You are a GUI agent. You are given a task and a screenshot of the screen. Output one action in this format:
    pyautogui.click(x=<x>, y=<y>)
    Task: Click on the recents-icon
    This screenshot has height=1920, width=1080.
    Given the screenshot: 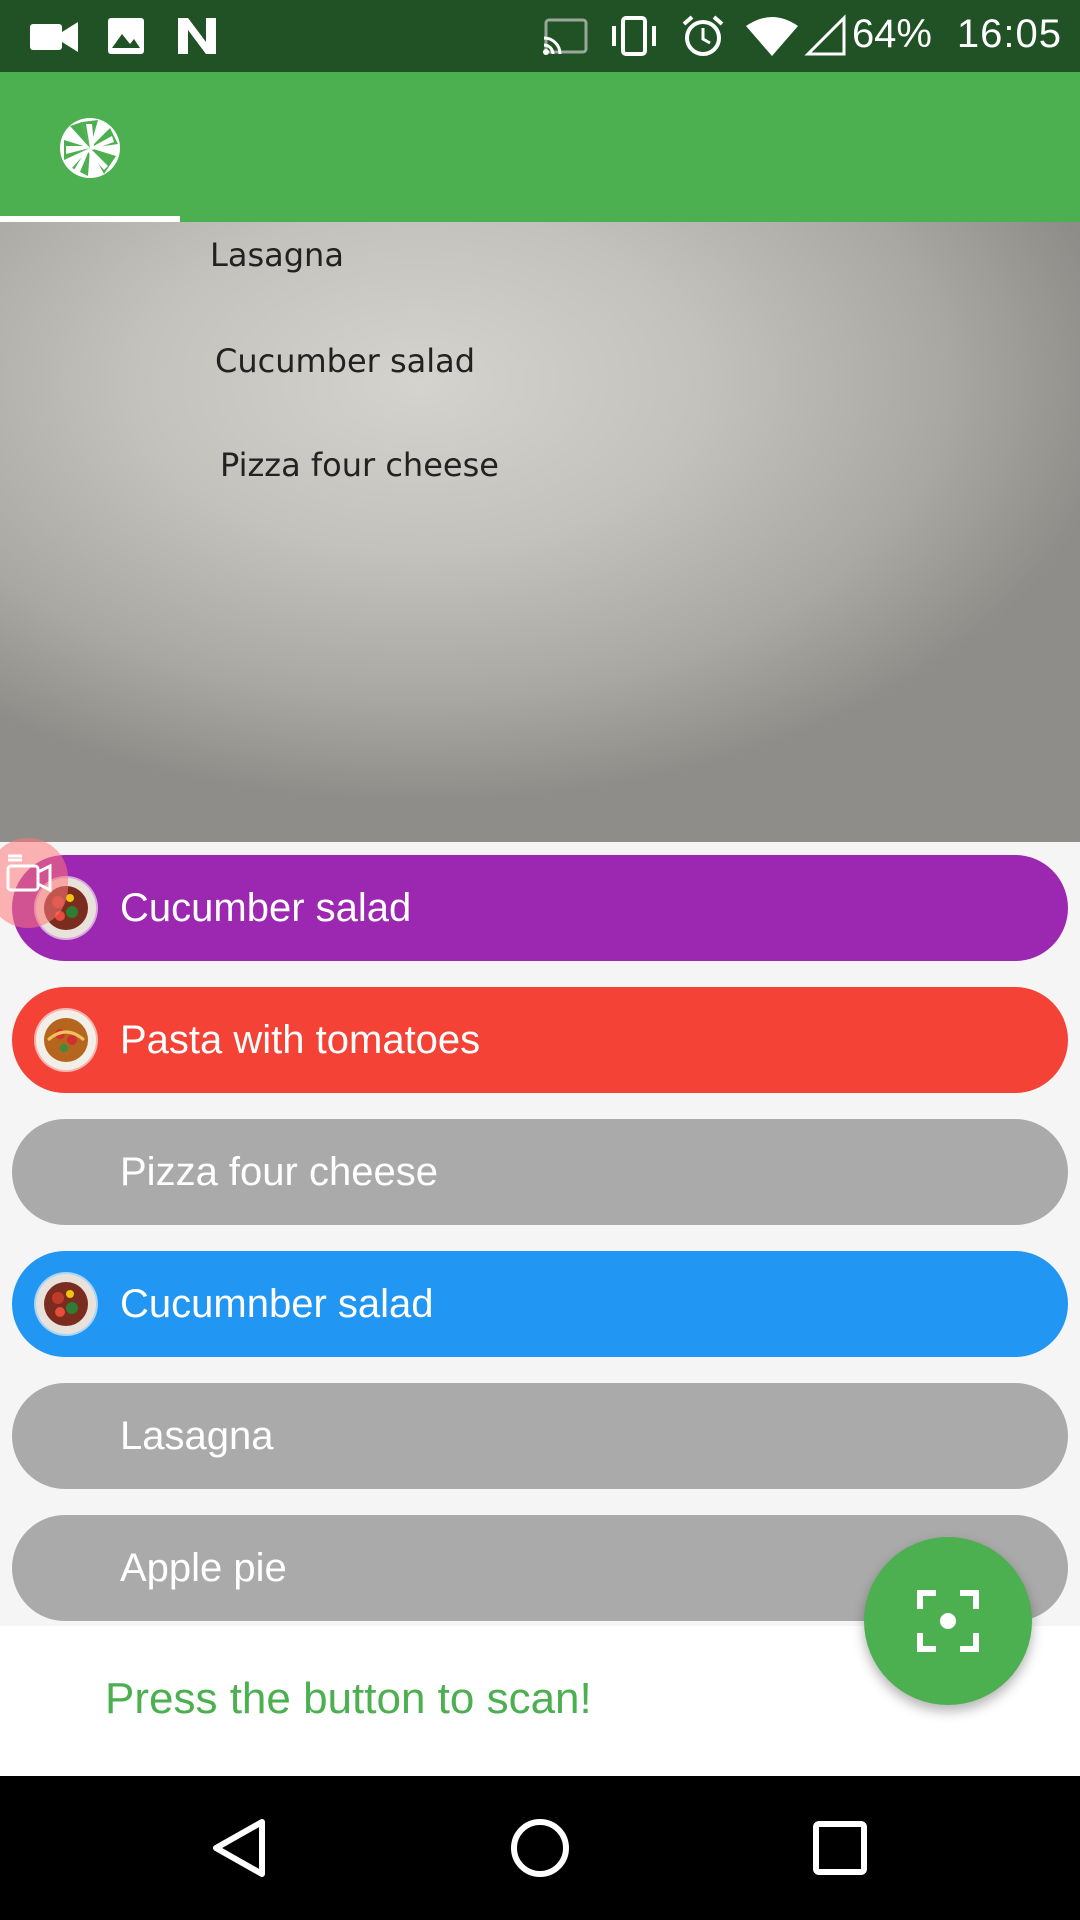 What is the action you would take?
    pyautogui.click(x=840, y=1848)
    